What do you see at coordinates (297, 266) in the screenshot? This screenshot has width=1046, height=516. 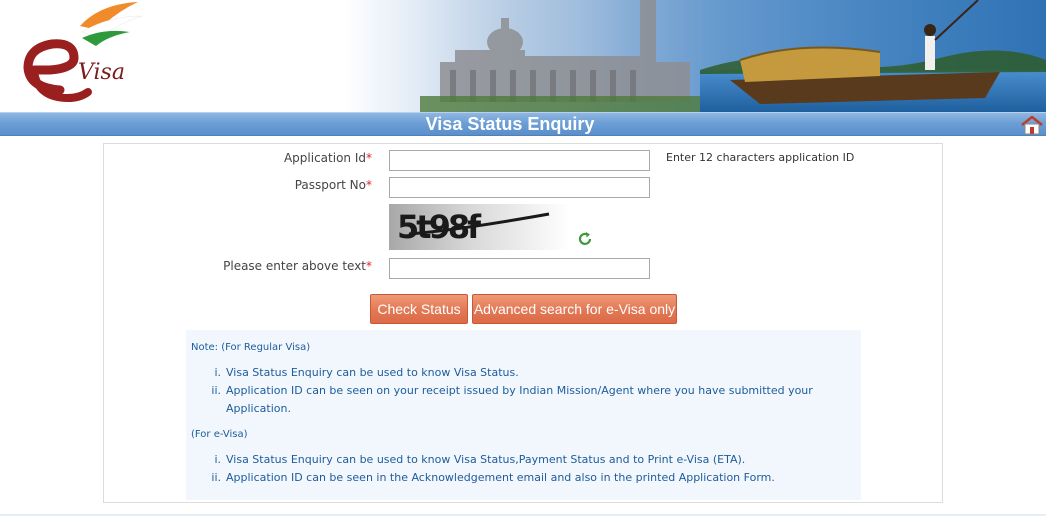 I see `captcha-input-label: Please enter above text*` at bounding box center [297, 266].